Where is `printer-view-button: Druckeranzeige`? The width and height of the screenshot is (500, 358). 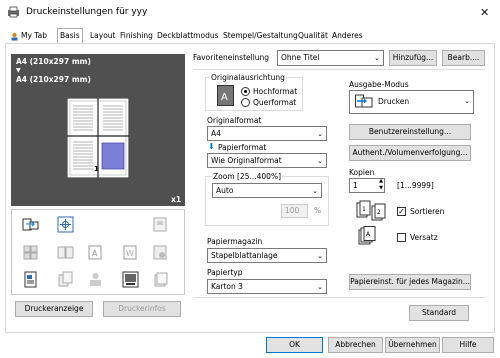 printer-view-button: Druckeranzeige is located at coordinates (54, 309).